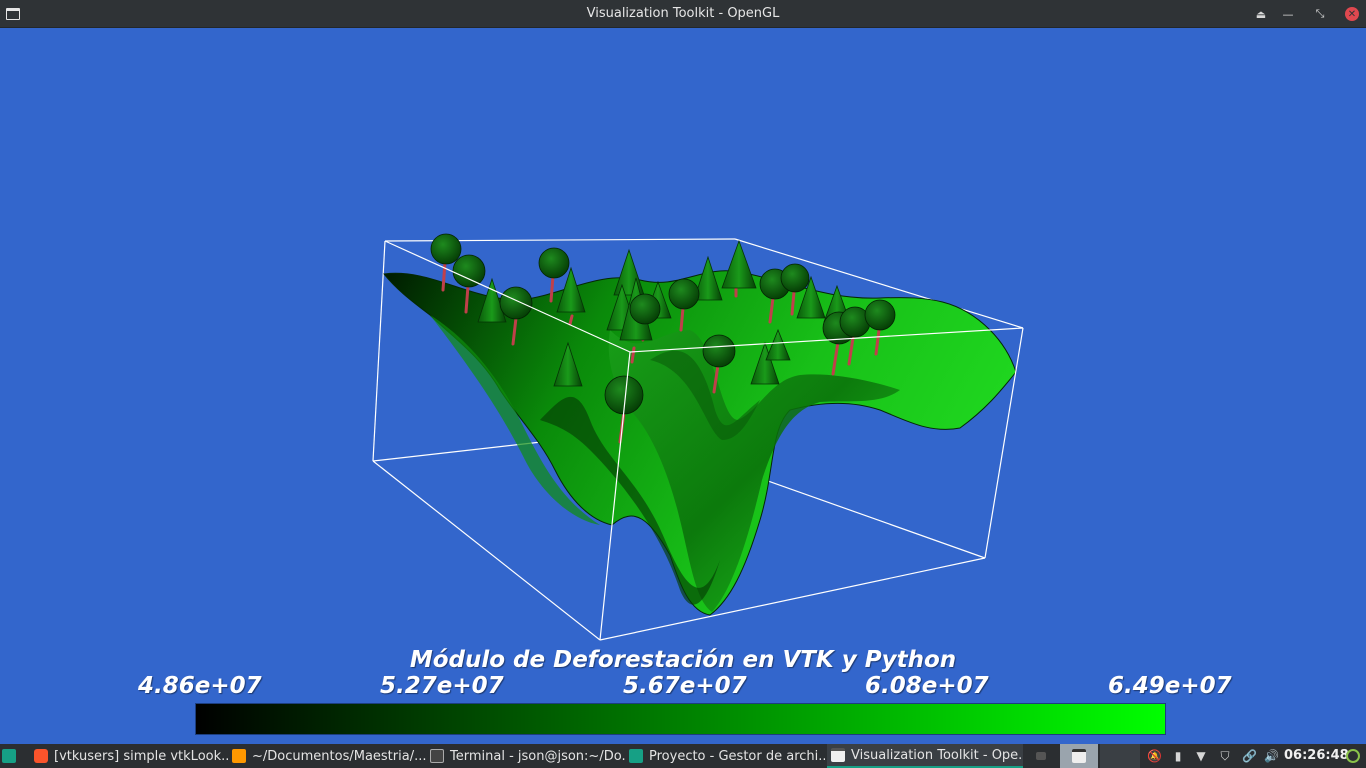 The height and width of the screenshot is (768, 1366). Describe the element at coordinates (41, 756) in the screenshot. I see `brave-browser-icon` at that location.